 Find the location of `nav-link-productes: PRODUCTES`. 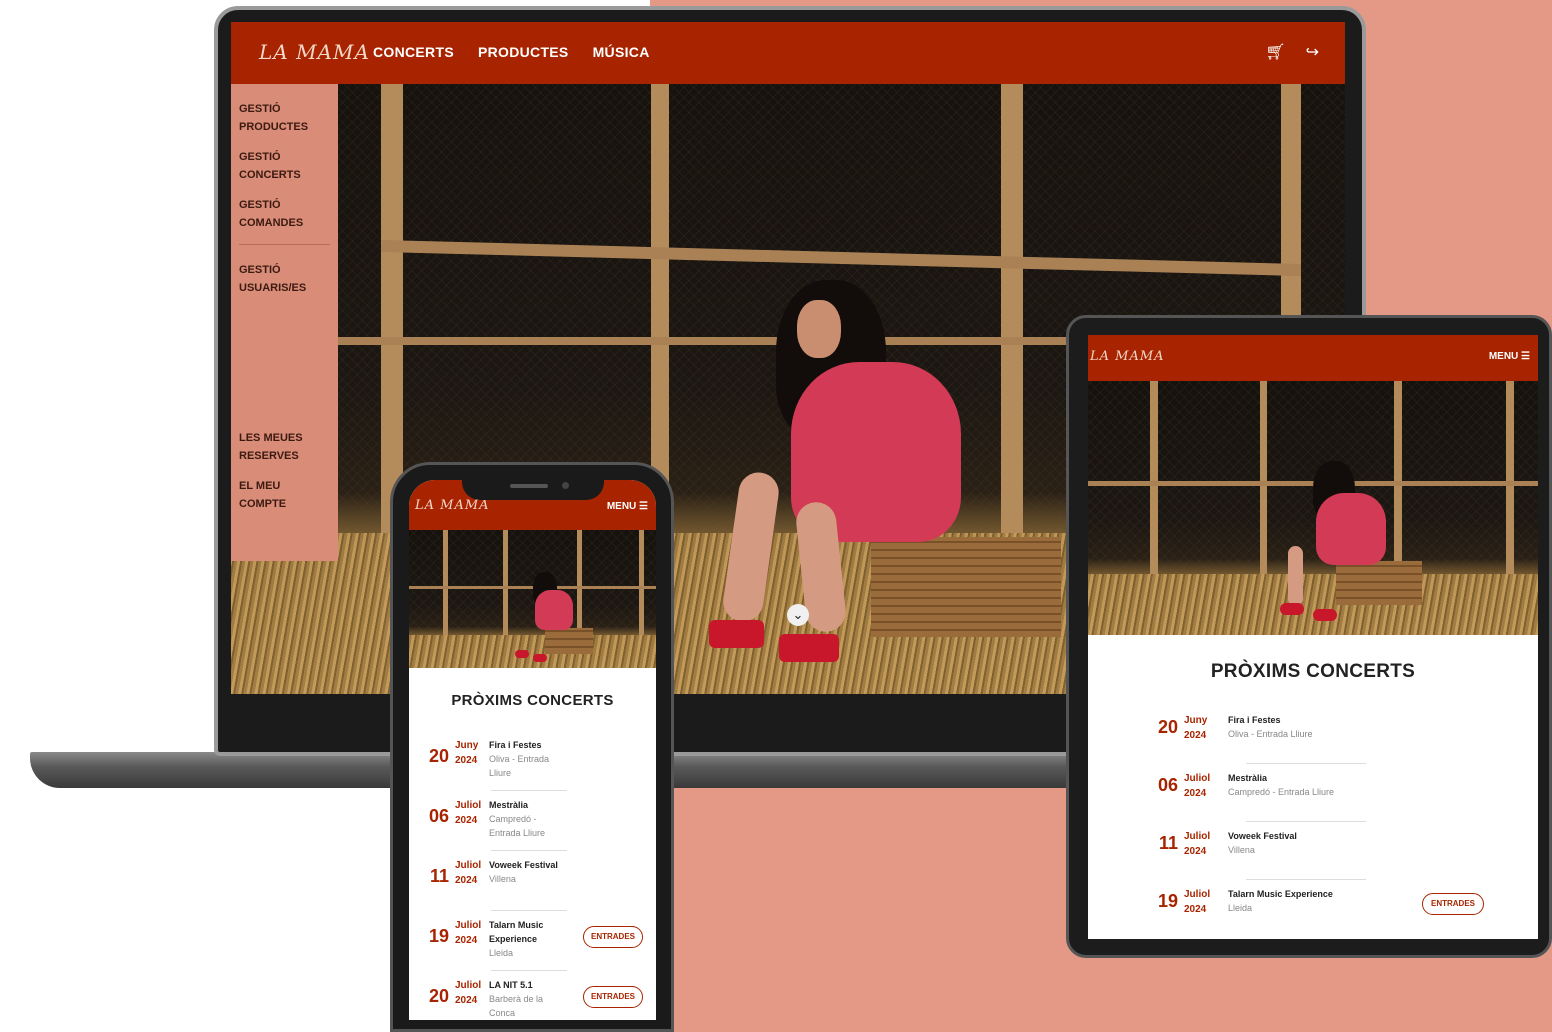

nav-link-productes: PRODUCTES is located at coordinates (523, 52).